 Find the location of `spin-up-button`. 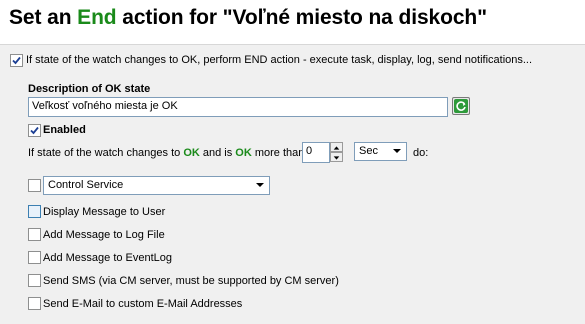

spin-up-button is located at coordinates (336, 147).